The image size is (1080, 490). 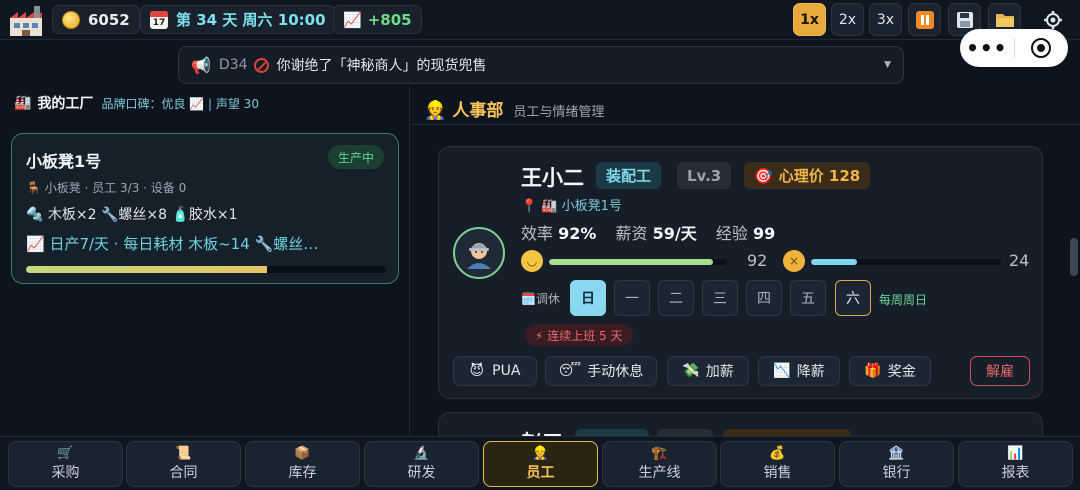 I want to click on coin-icon, so click(x=71, y=19).